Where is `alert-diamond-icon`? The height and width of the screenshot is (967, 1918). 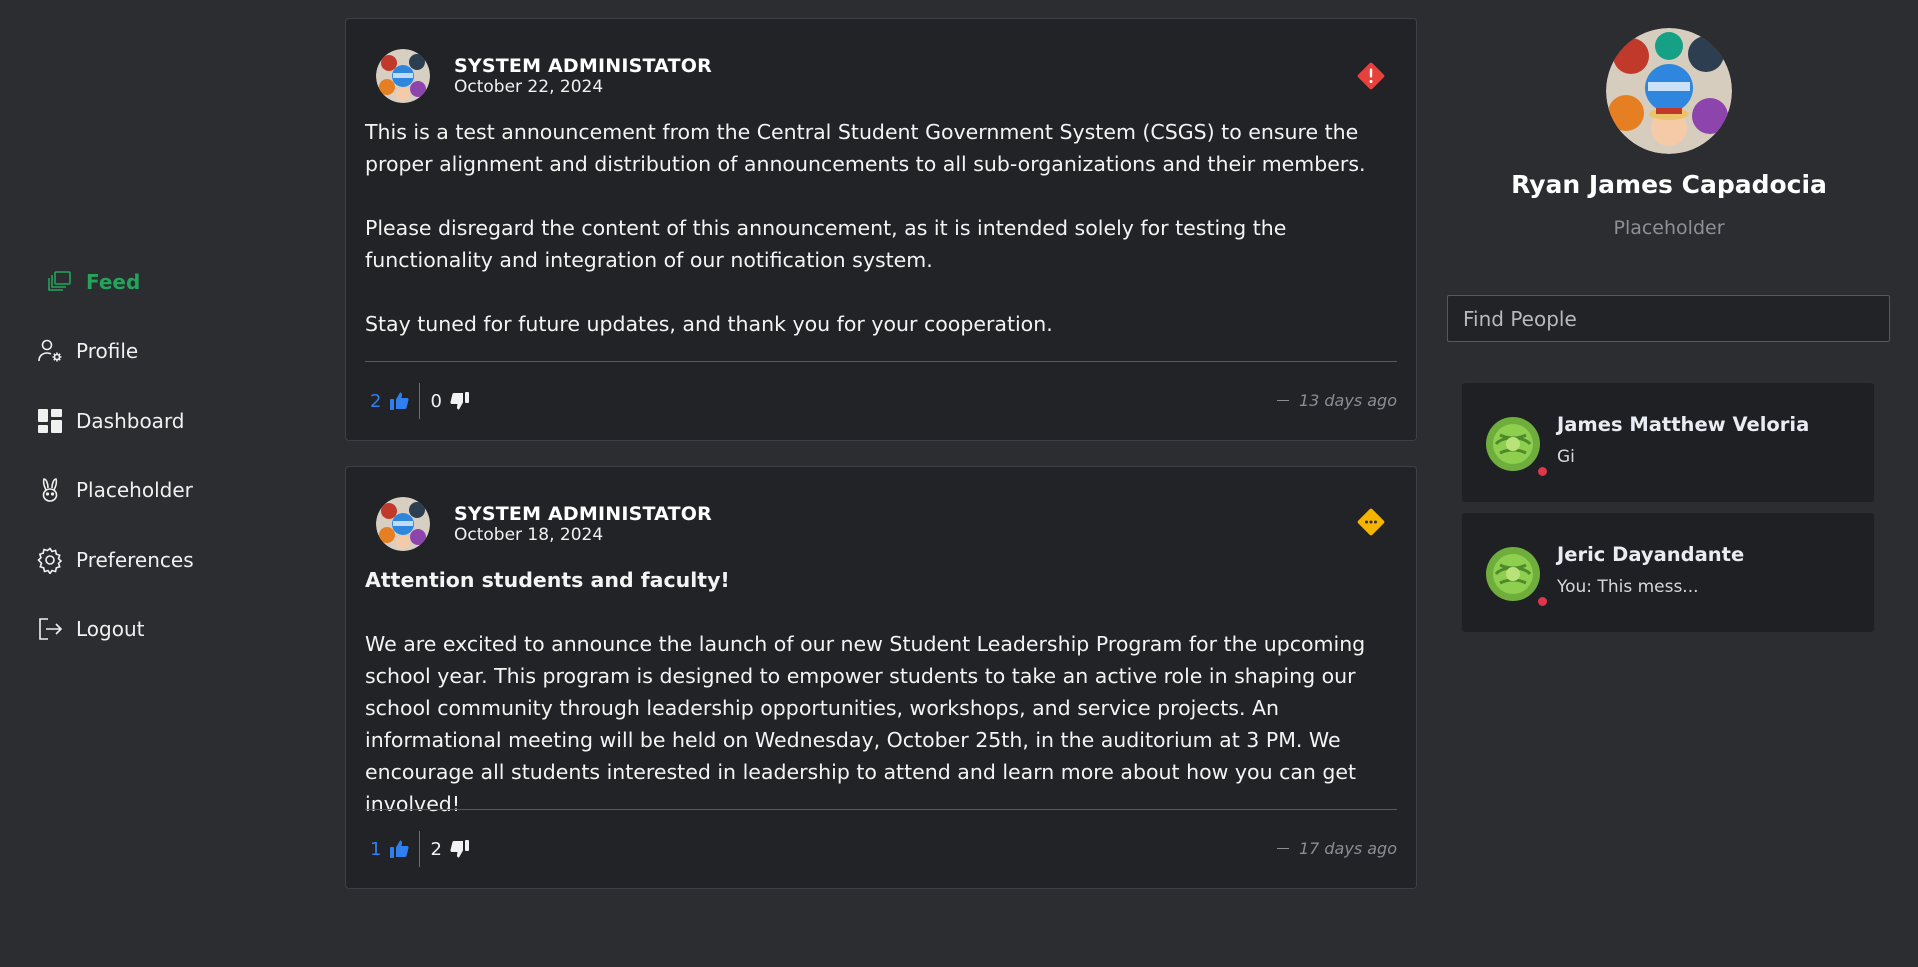 alert-diamond-icon is located at coordinates (1371, 76).